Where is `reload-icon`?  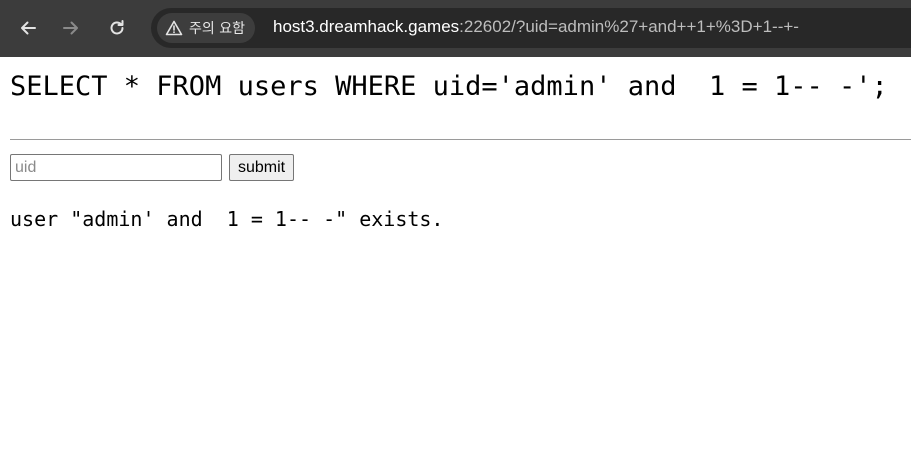
reload-icon is located at coordinates (117, 28).